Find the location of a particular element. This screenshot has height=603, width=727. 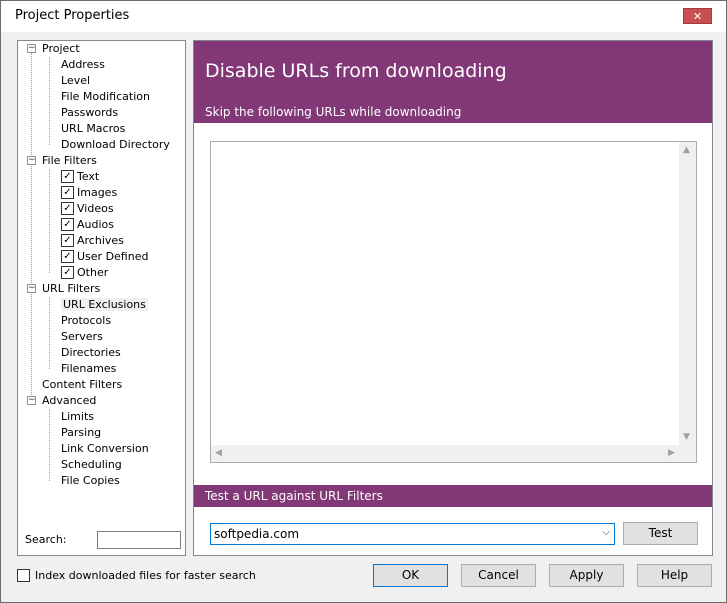

tree-item-servers: Servers is located at coordinates (82, 337).